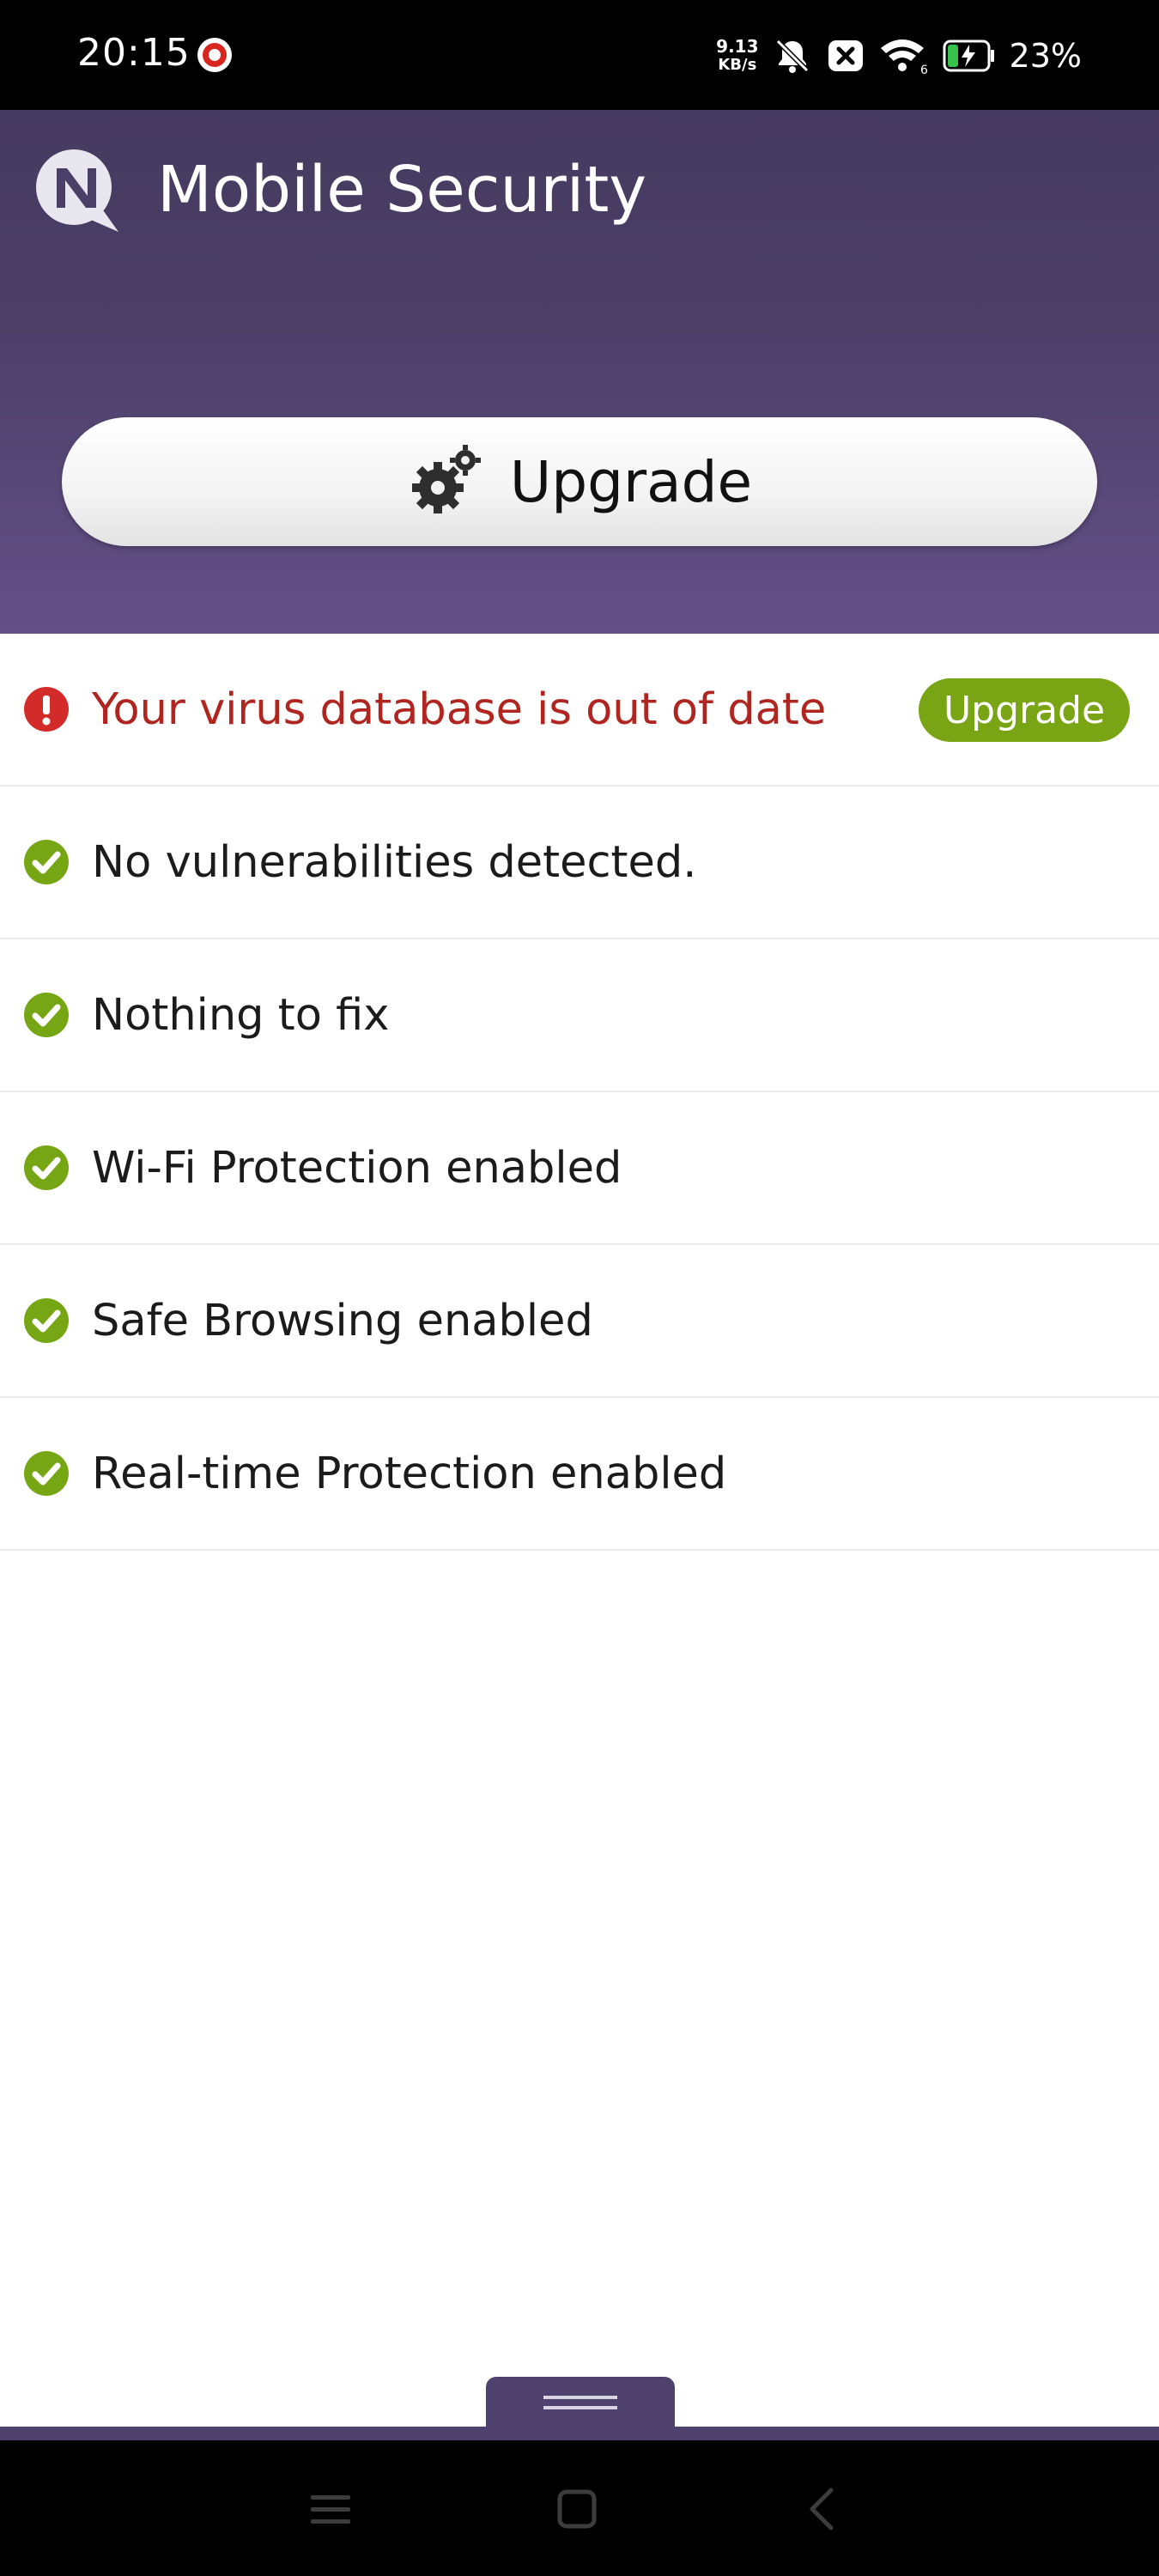 Image resolution: width=1159 pixels, height=2576 pixels. What do you see at coordinates (402, 190) in the screenshot?
I see `app-title: Mobile Security` at bounding box center [402, 190].